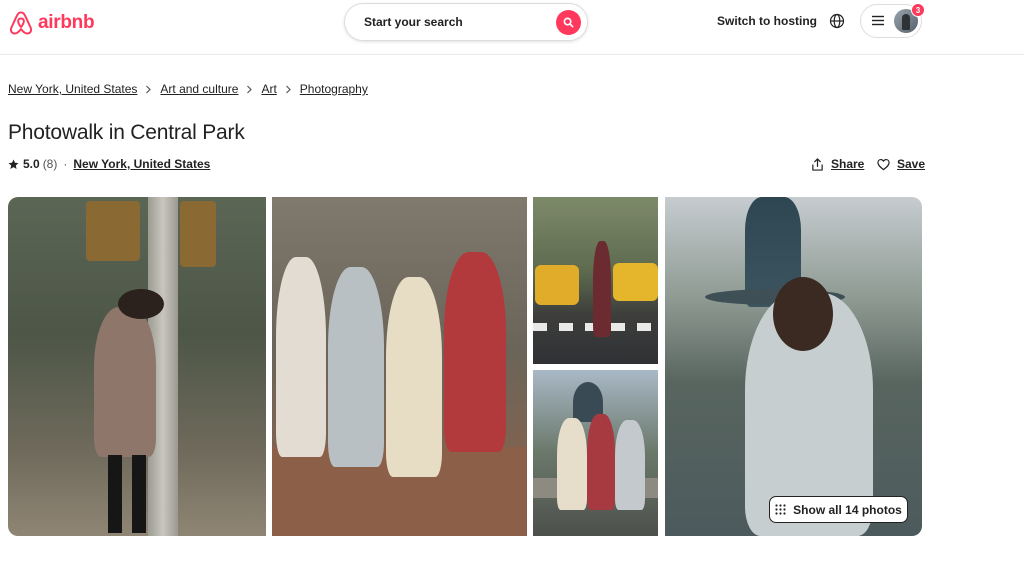 The height and width of the screenshot is (576, 1024). Describe the element at coordinates (72, 89) in the screenshot. I see `breadcrumb-item-location: New York, United States` at that location.